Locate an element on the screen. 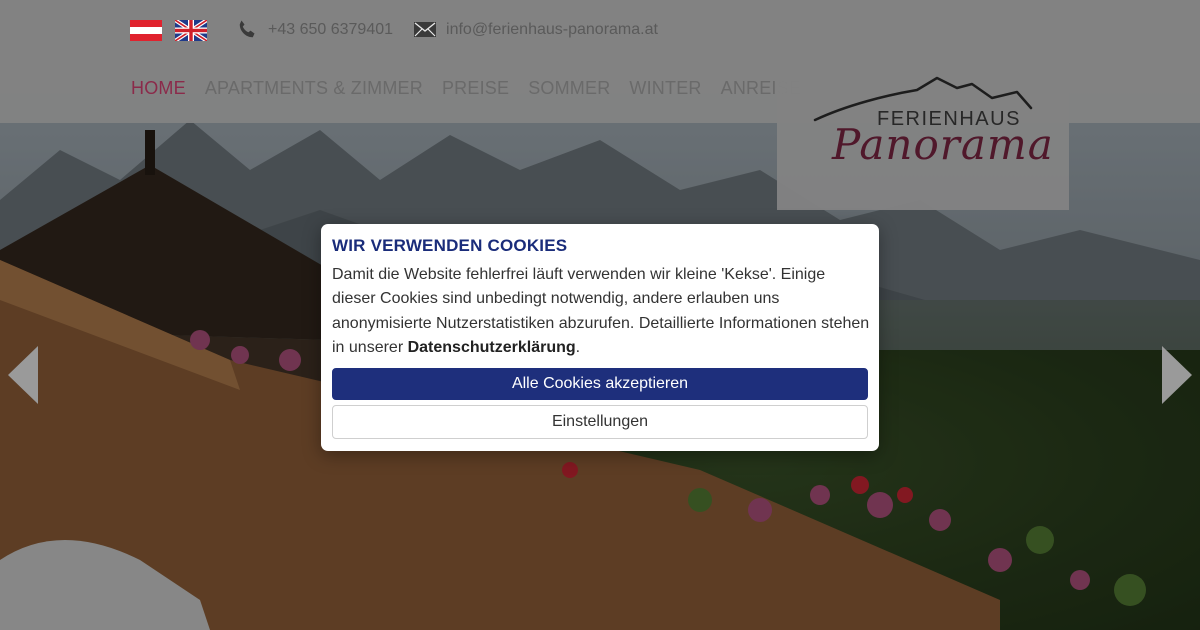 Image resolution: width=1200 pixels, height=630 pixels. envelope-icon is located at coordinates (425, 29).